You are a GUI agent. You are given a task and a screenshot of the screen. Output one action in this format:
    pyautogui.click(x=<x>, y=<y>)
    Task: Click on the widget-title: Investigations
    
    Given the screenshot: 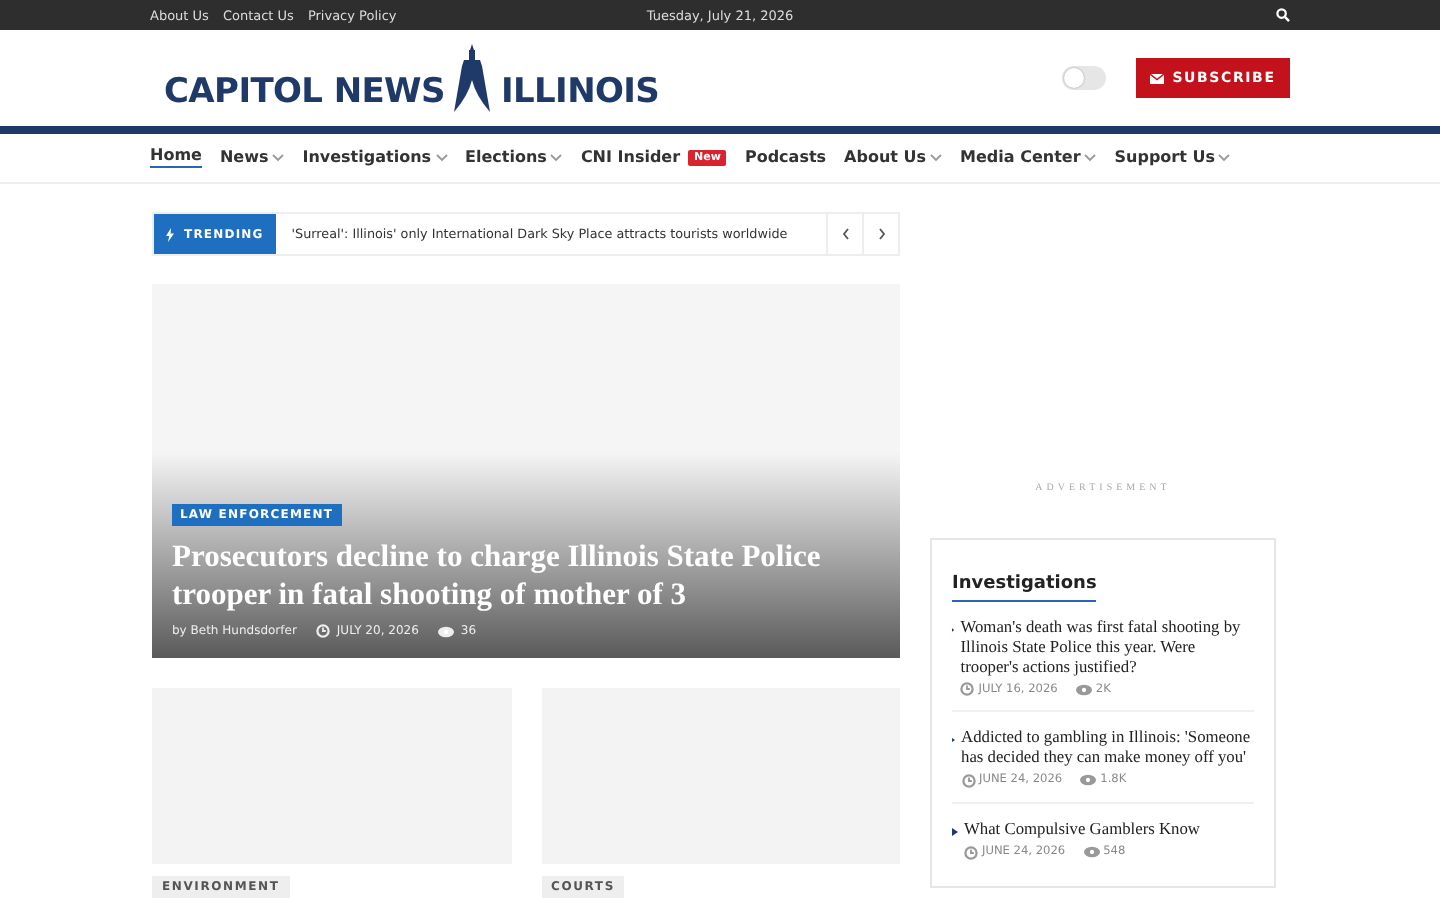 What is the action you would take?
    pyautogui.click(x=1024, y=588)
    